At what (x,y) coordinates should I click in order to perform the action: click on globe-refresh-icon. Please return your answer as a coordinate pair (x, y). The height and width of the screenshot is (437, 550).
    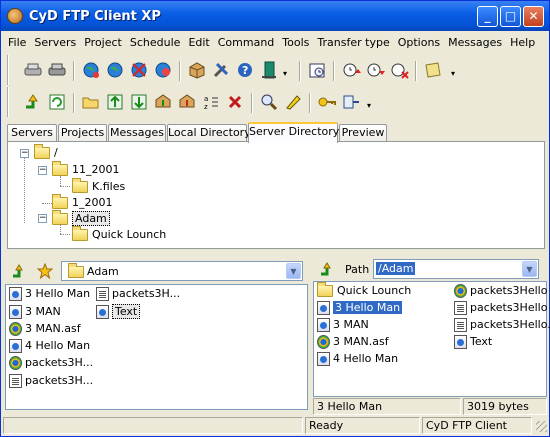
    Looking at the image, I should click on (163, 70).